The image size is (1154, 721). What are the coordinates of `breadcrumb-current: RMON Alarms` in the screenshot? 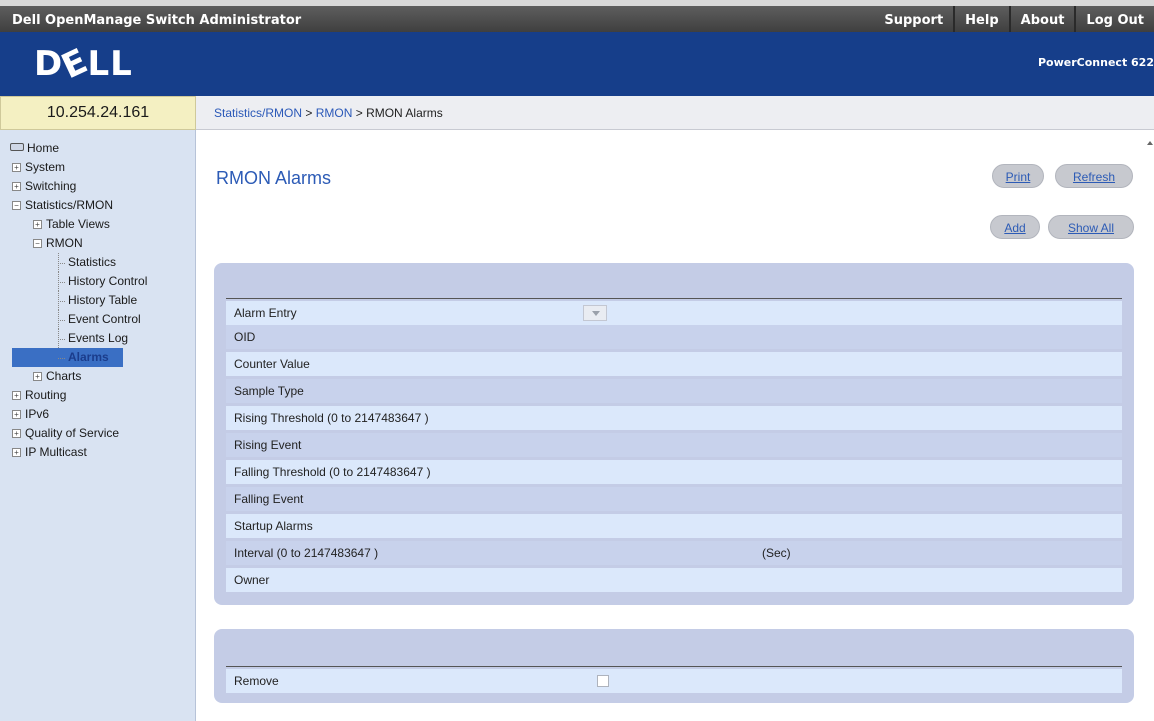 It's located at (404, 113).